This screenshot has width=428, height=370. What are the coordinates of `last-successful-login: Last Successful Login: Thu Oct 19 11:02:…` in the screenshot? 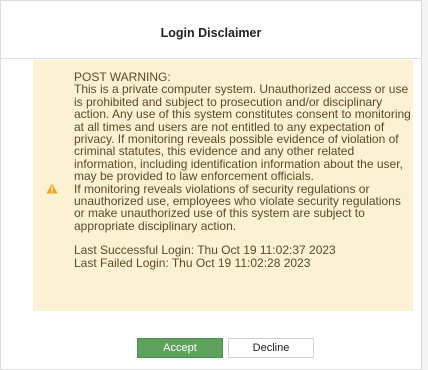 It's located at (205, 250).